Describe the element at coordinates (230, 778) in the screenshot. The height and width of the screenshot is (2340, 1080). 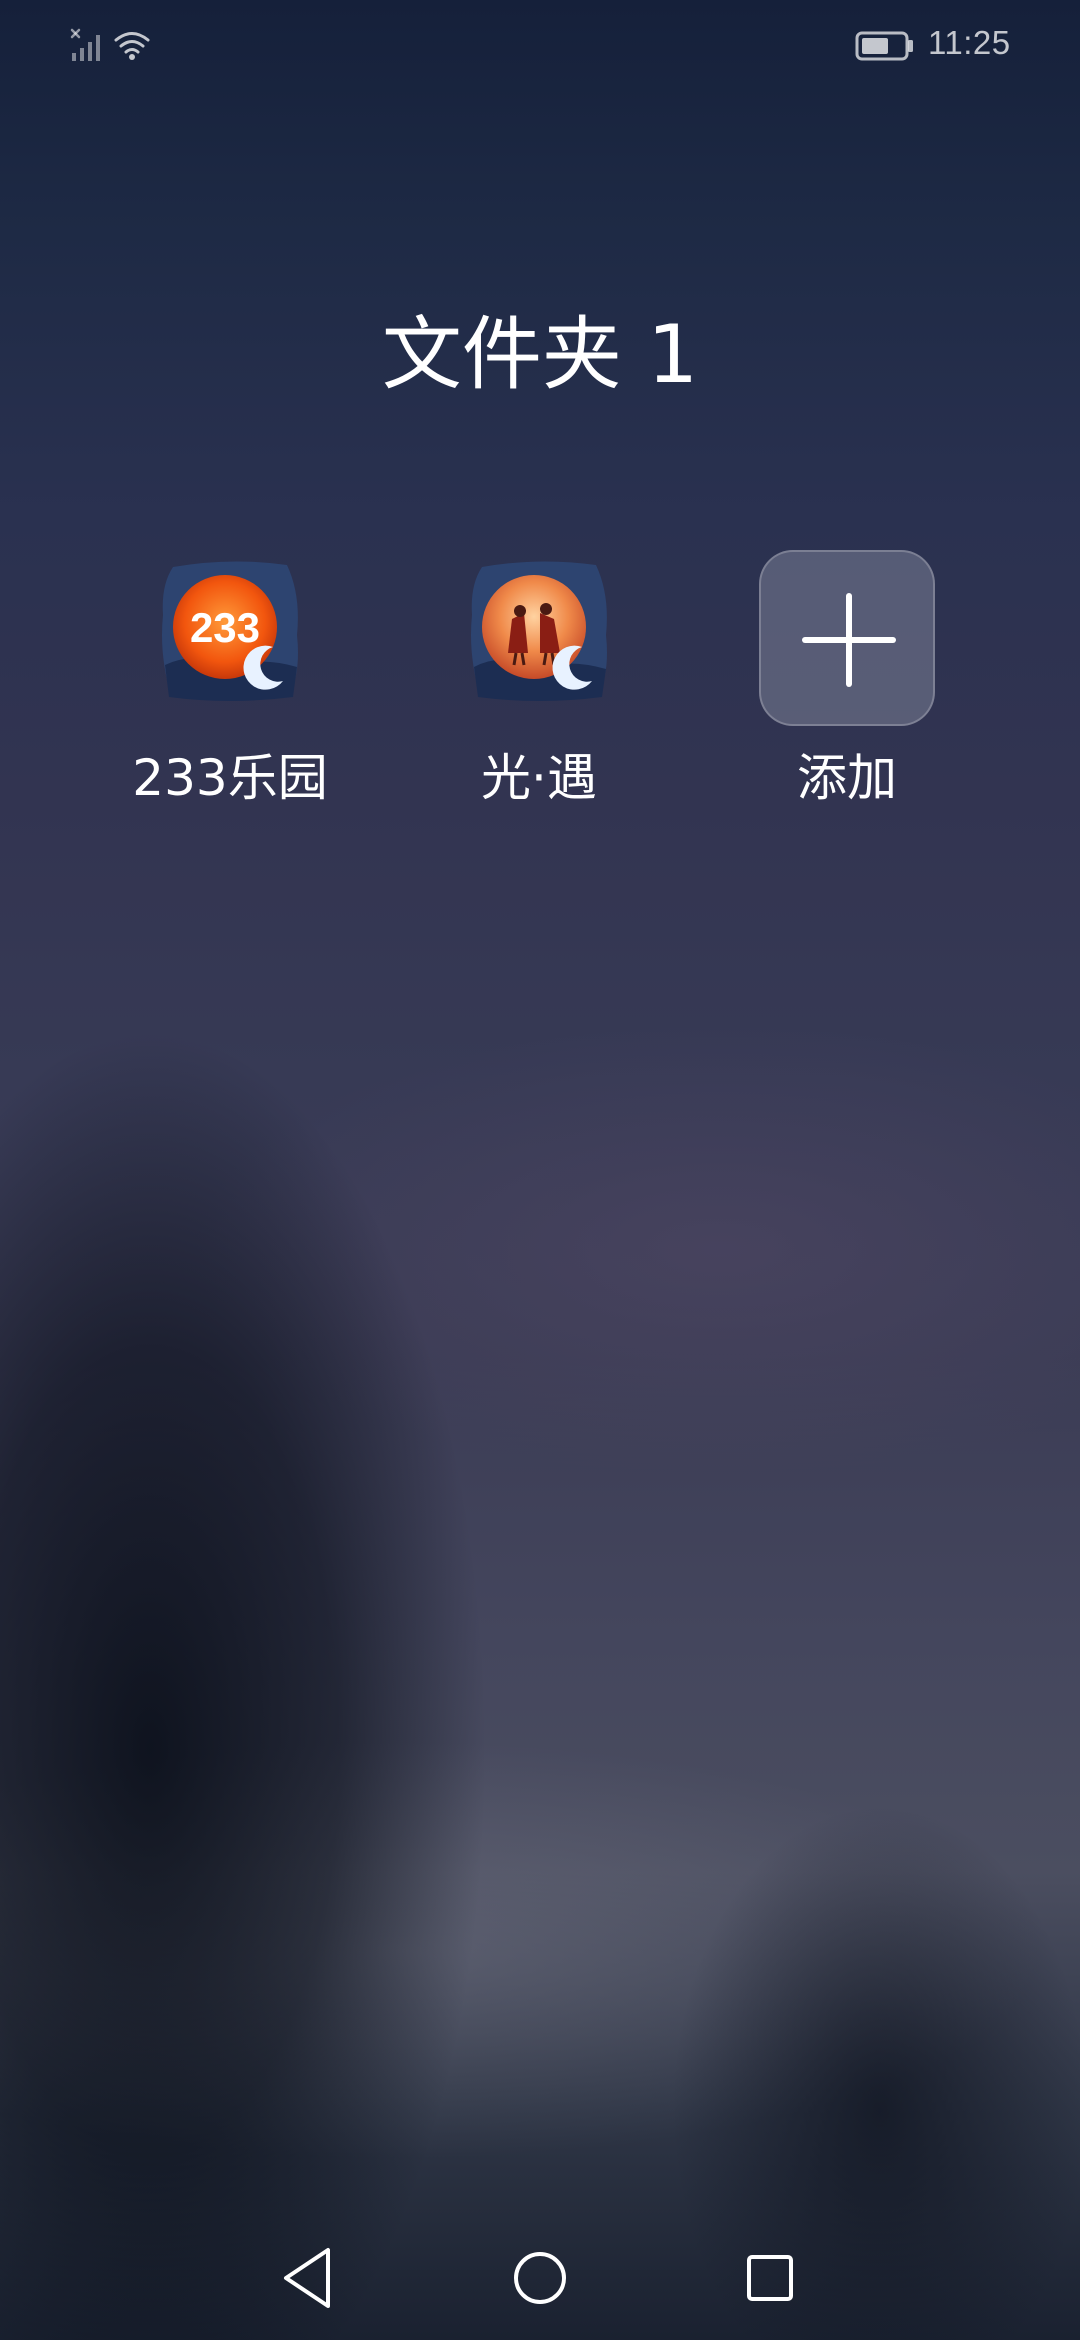
I see `app-label-233-park: 233乐园` at that location.